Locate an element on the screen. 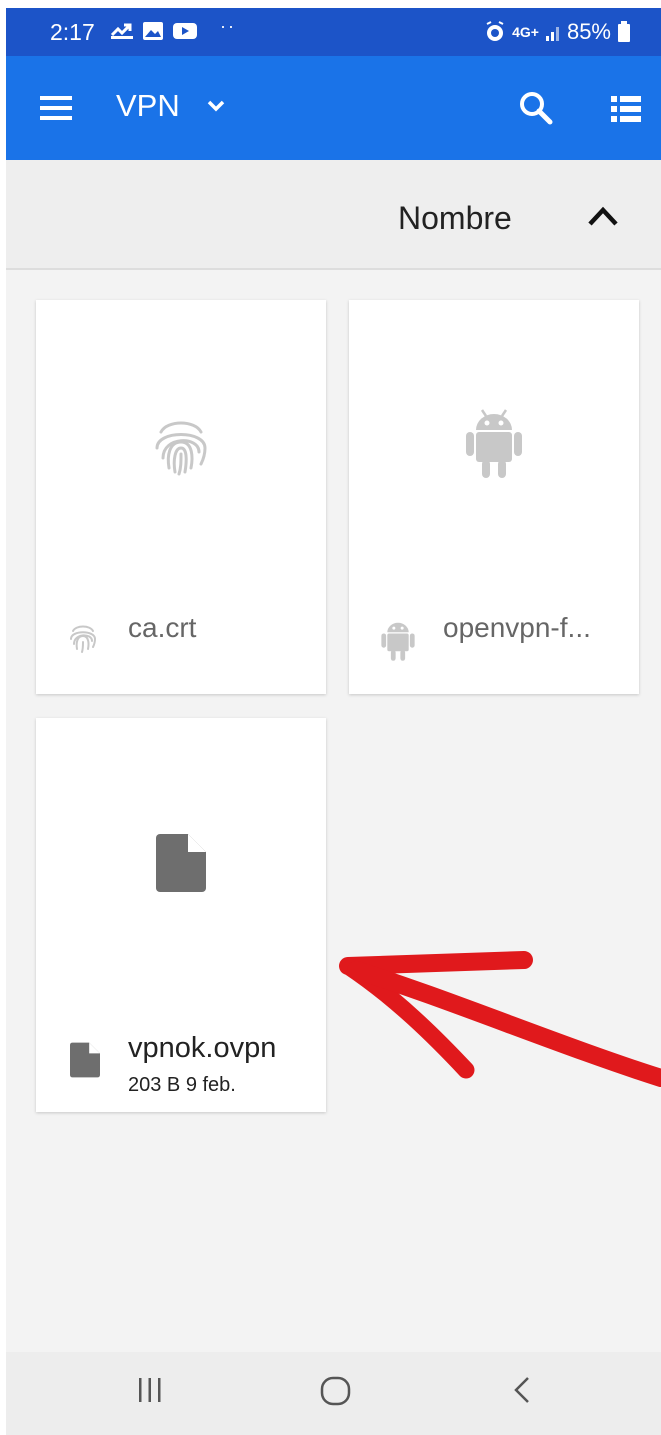 The image size is (661, 1435). battery-percent: 85% is located at coordinates (588, 31).